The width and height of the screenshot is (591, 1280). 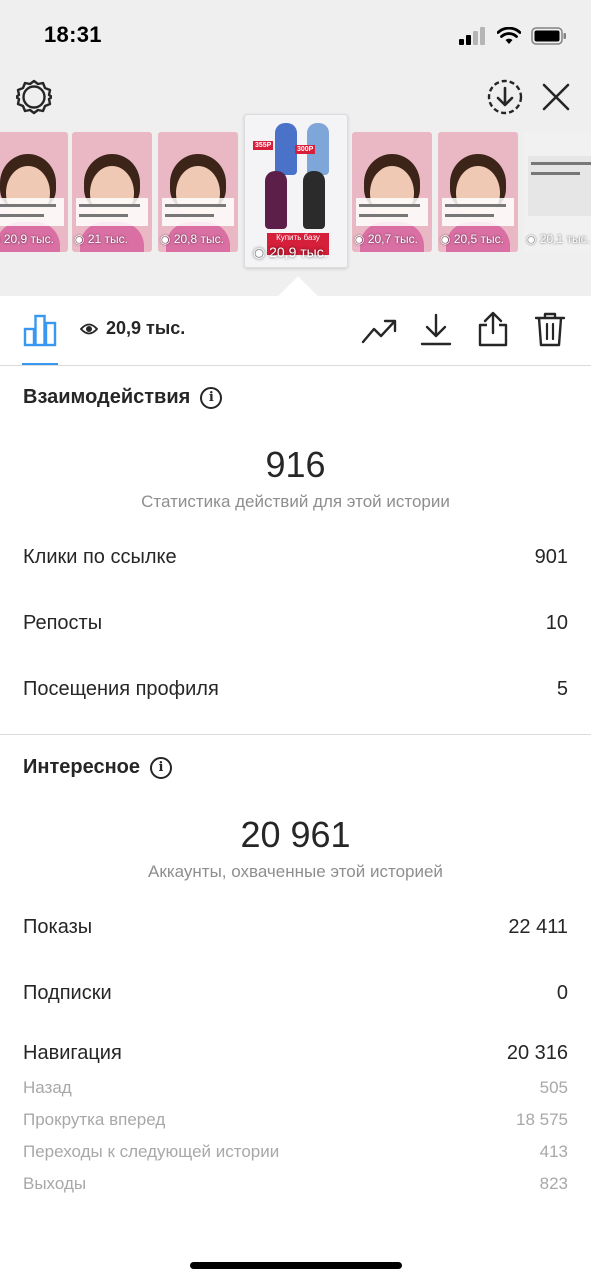 What do you see at coordinates (72, 1053) in the screenshot?
I see `stat-label: Навигация` at bounding box center [72, 1053].